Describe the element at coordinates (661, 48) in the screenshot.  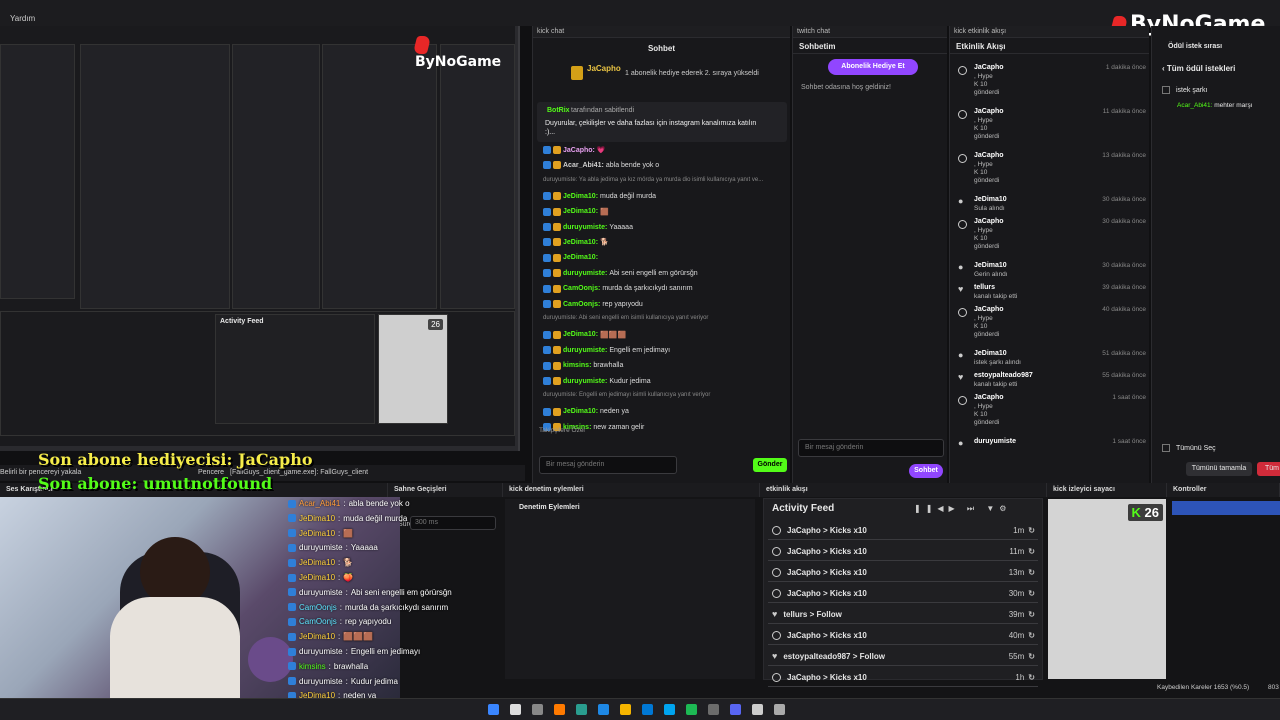
I see `chat-title: Sohbet` at that location.